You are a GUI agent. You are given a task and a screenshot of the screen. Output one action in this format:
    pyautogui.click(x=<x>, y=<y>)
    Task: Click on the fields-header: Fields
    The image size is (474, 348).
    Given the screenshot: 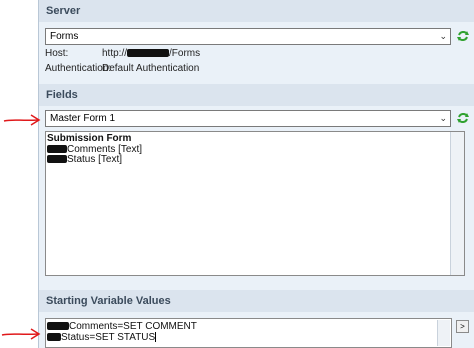 What is the action you would take?
    pyautogui.click(x=256, y=95)
    